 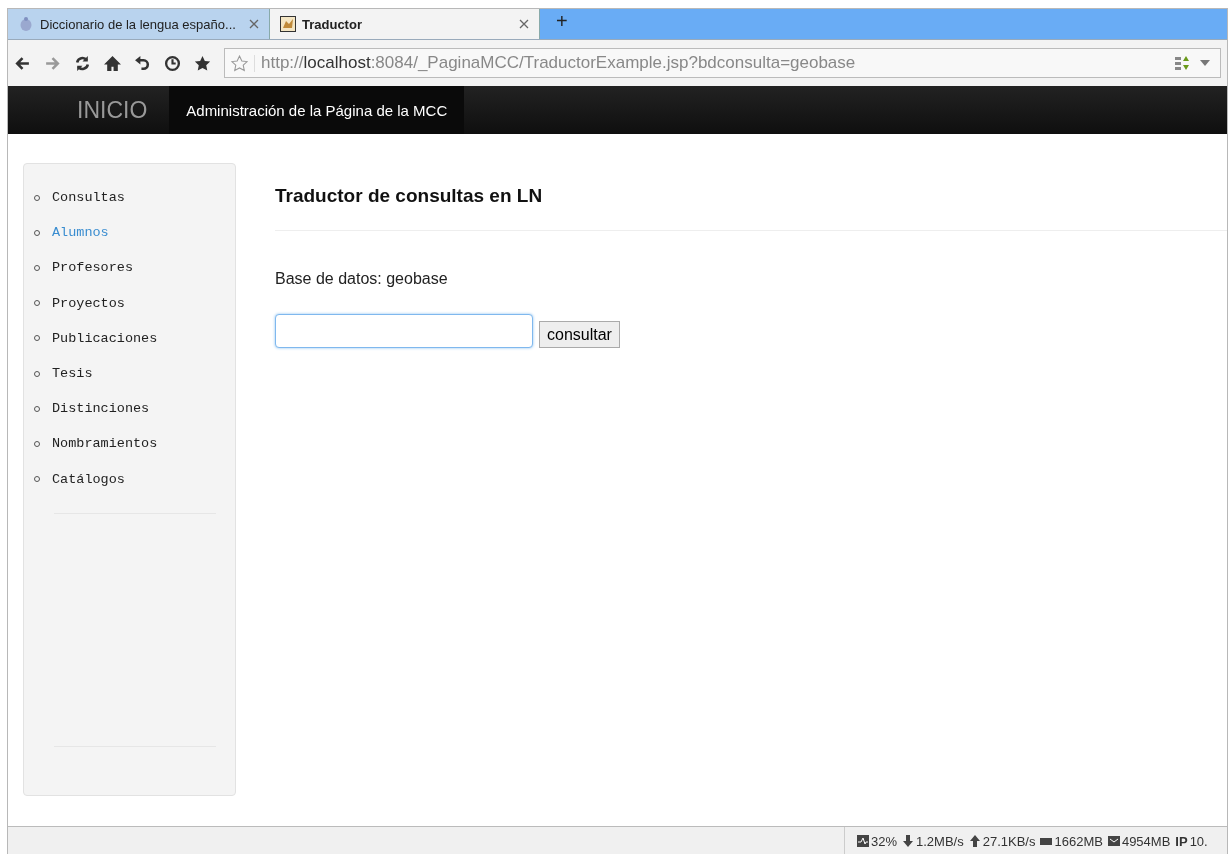 I want to click on memory-icon, so click(x=1046, y=841).